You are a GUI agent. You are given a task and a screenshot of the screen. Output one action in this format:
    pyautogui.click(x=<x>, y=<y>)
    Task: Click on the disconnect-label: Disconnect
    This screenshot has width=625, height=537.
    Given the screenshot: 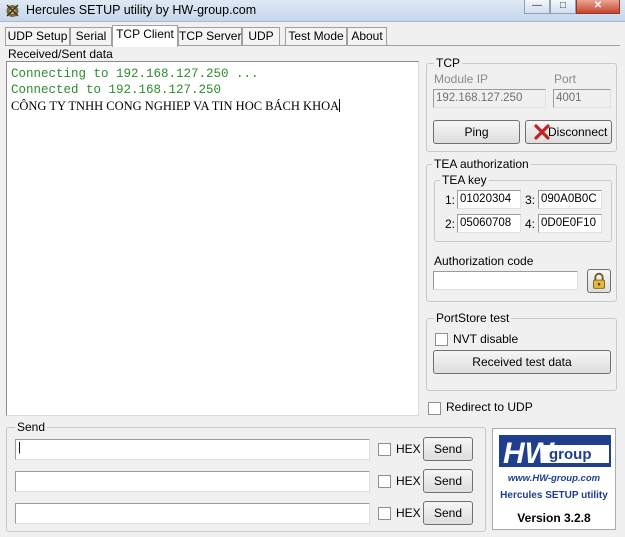 What is the action you would take?
    pyautogui.click(x=578, y=132)
    